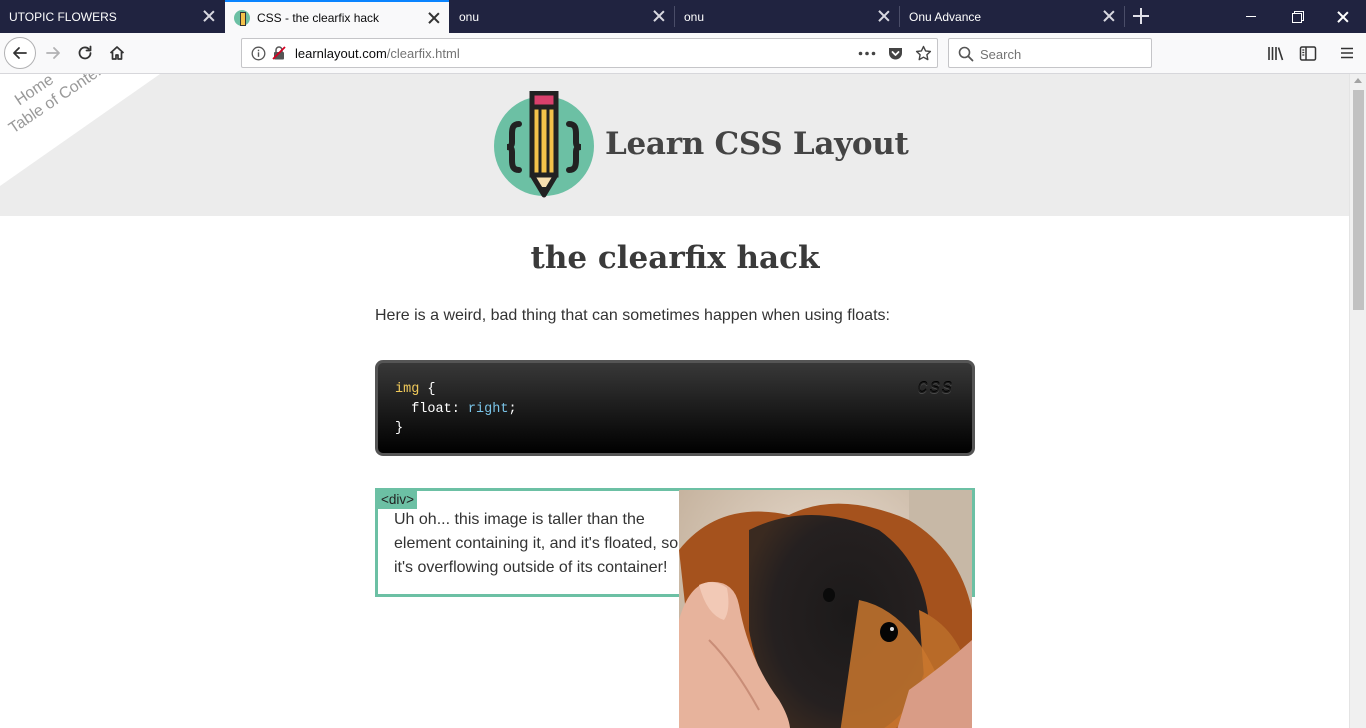  Describe the element at coordinates (1050, 53) in the screenshot. I see `search-bar: Search` at that location.